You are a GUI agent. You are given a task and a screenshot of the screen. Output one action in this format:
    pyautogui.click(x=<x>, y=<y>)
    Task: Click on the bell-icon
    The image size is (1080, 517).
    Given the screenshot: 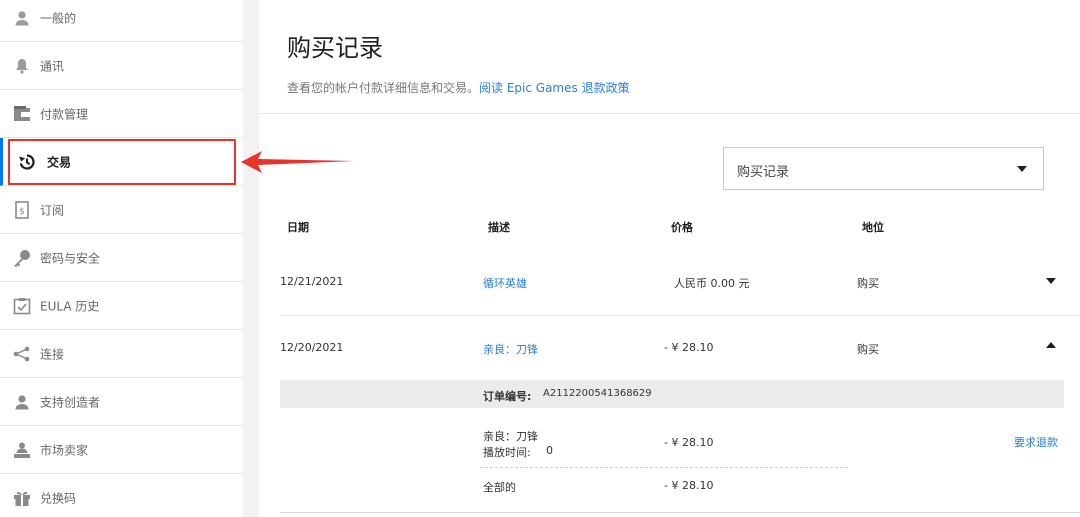 What is the action you would take?
    pyautogui.click(x=22, y=66)
    